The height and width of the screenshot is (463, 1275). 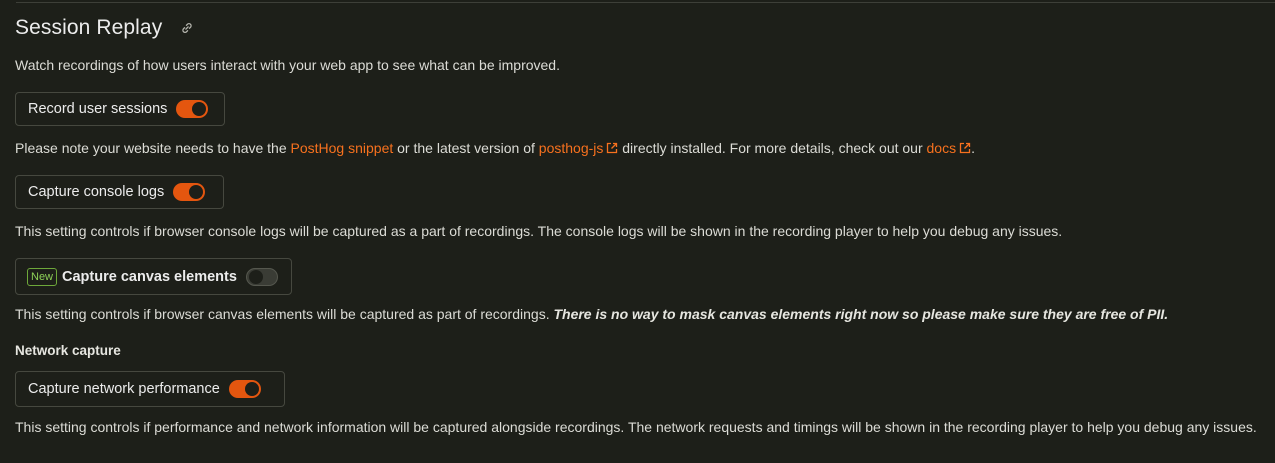 What do you see at coordinates (192, 109) in the screenshot?
I see `record-sessions-switch` at bounding box center [192, 109].